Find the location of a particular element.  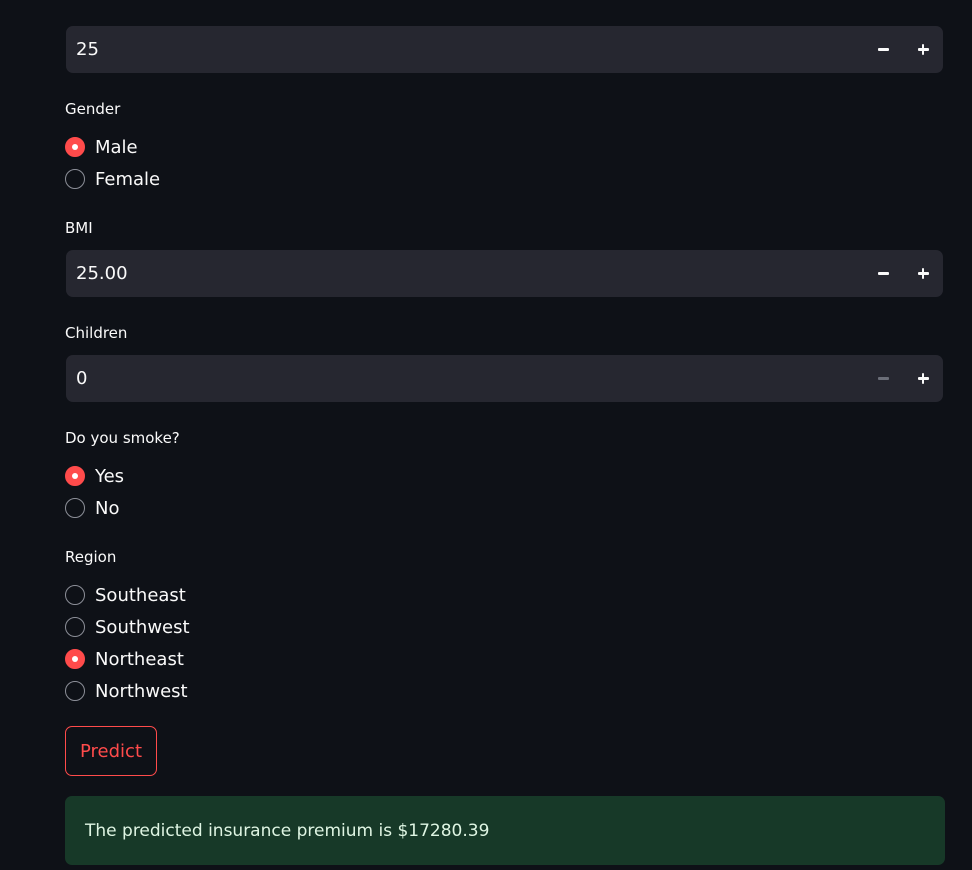

bmi-decrement-button is located at coordinates (883, 273).